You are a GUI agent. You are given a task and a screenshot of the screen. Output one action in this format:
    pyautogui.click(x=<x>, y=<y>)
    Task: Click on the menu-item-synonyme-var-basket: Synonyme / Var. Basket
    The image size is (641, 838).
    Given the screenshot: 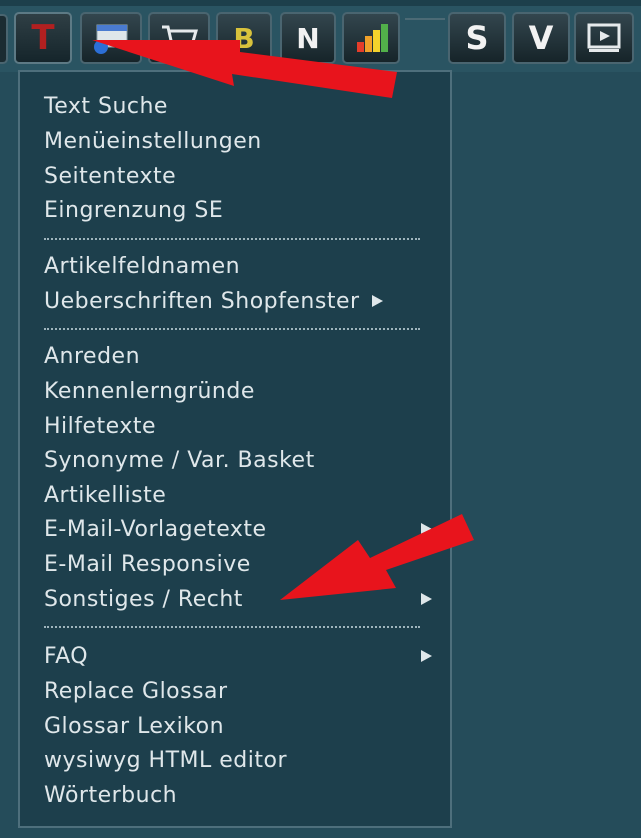 What is the action you would take?
    pyautogui.click(x=240, y=460)
    